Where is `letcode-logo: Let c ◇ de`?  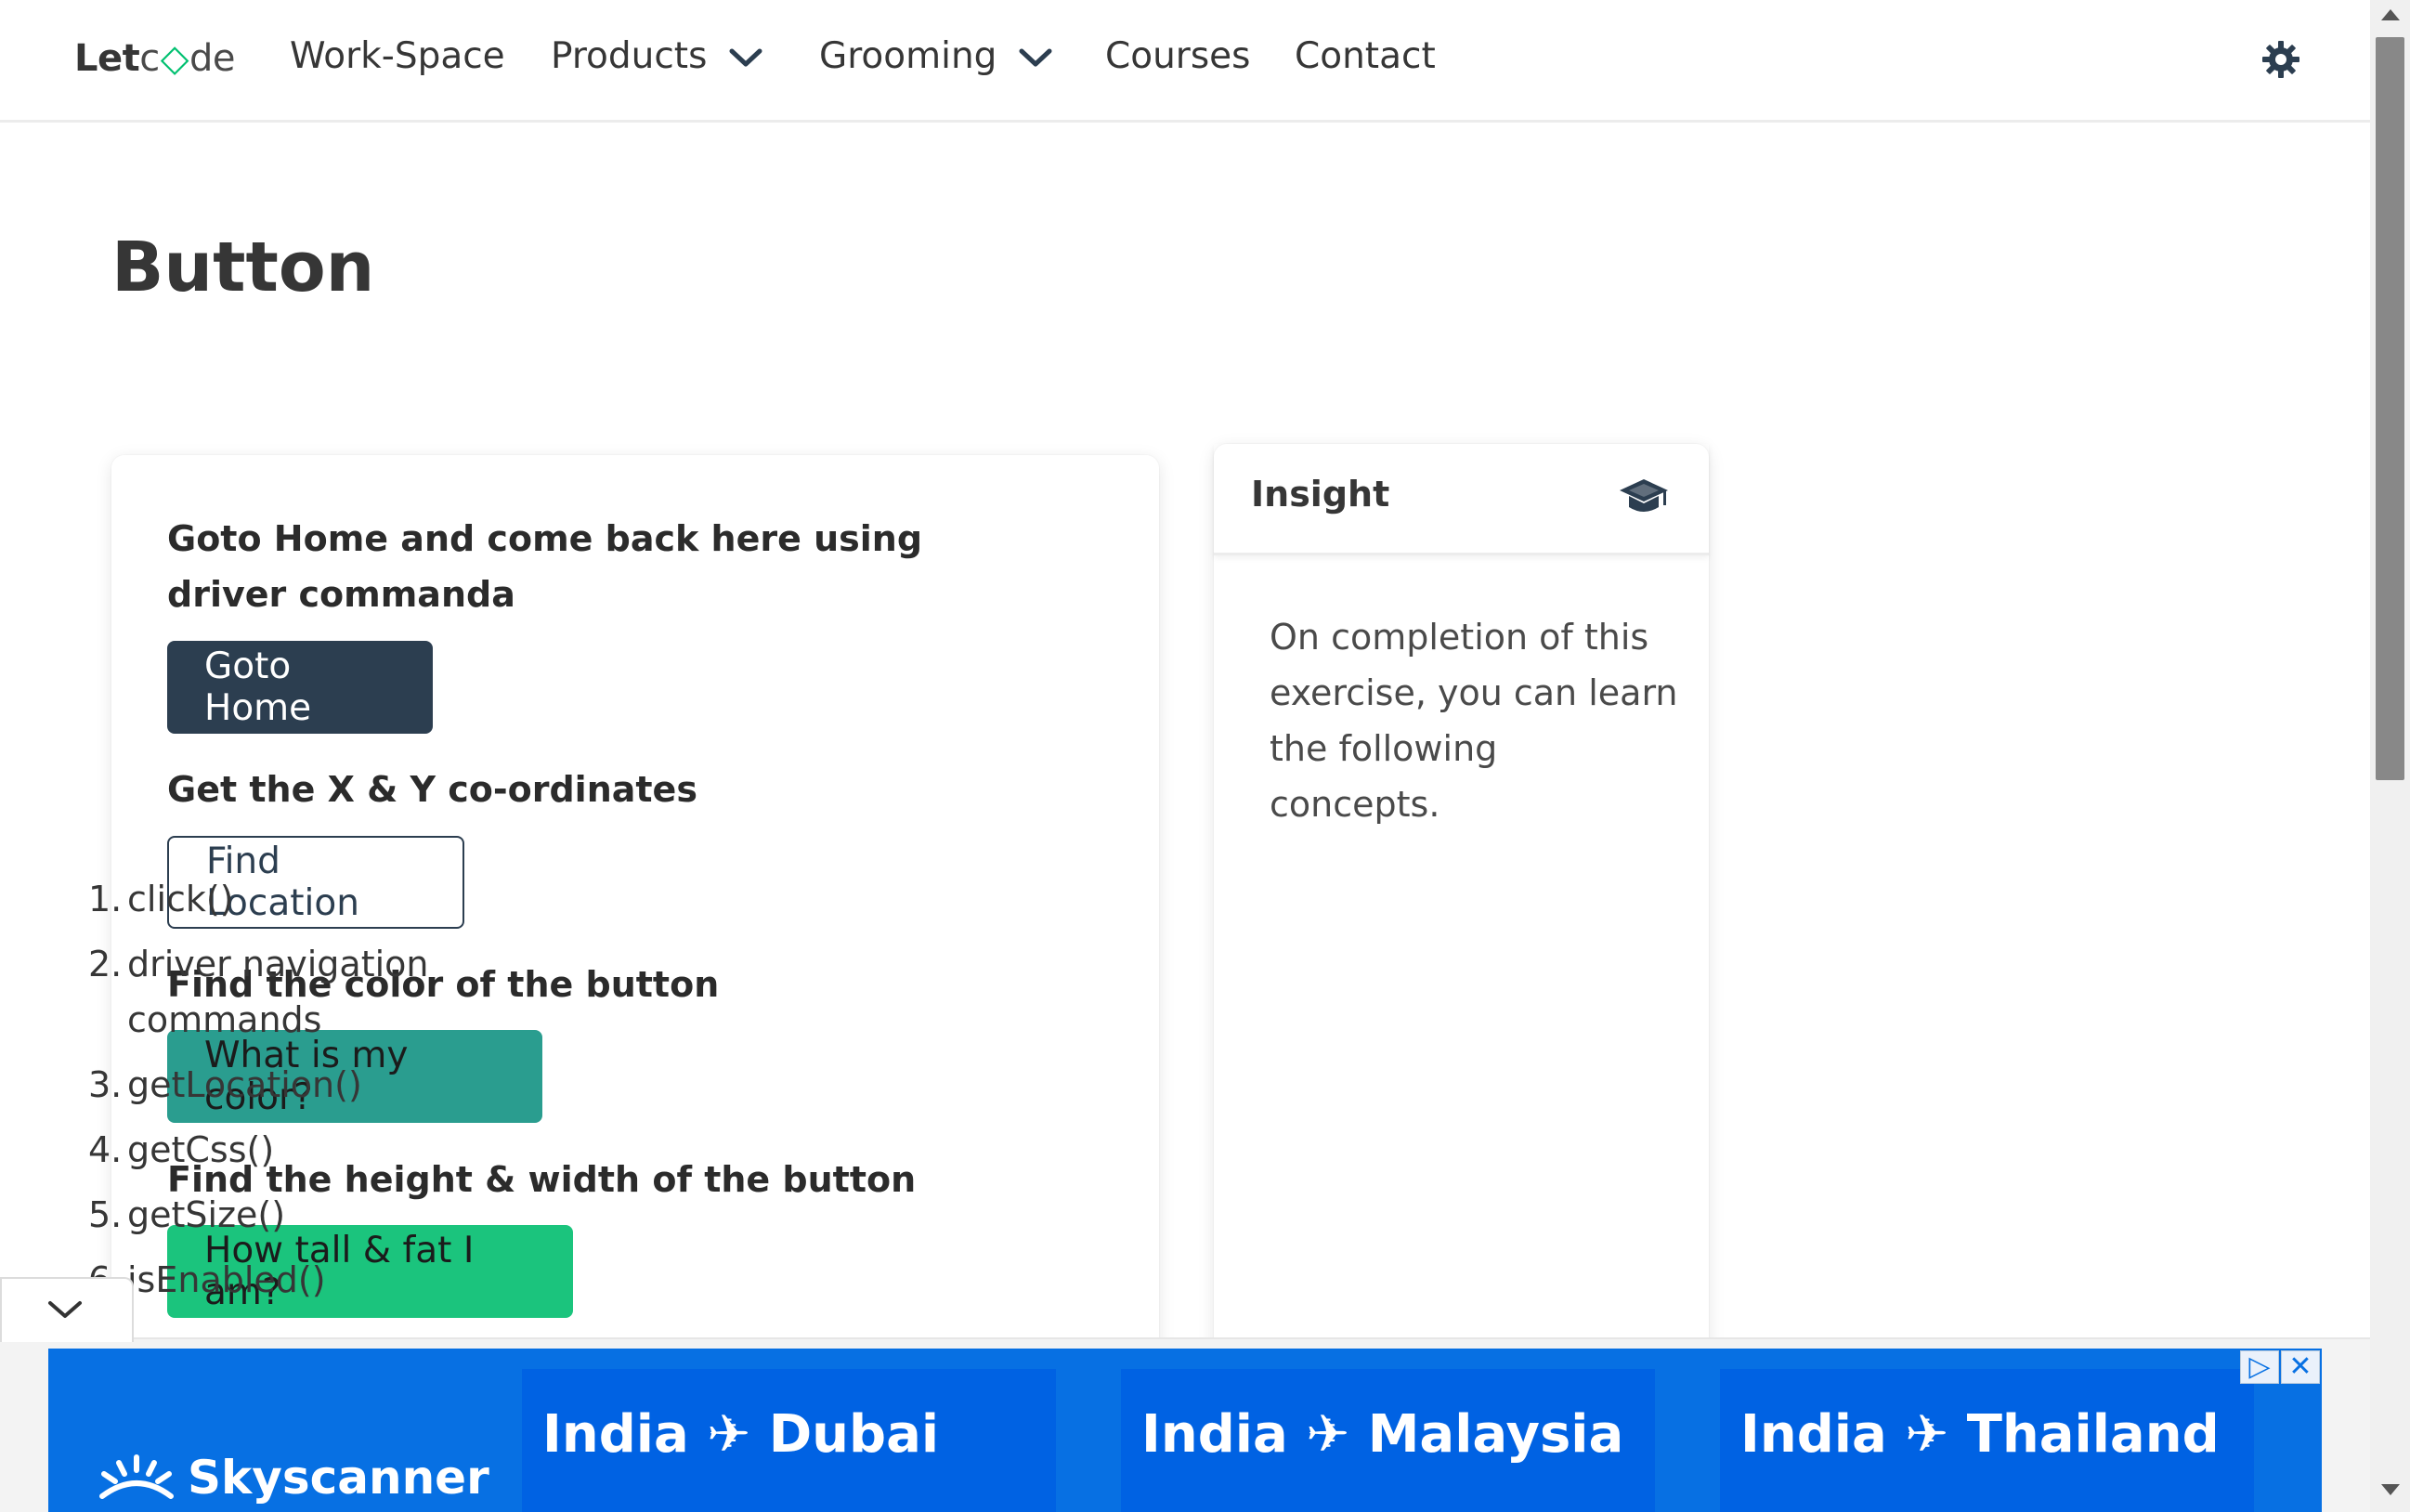 letcode-logo: Let c ◇ de is located at coordinates (155, 59).